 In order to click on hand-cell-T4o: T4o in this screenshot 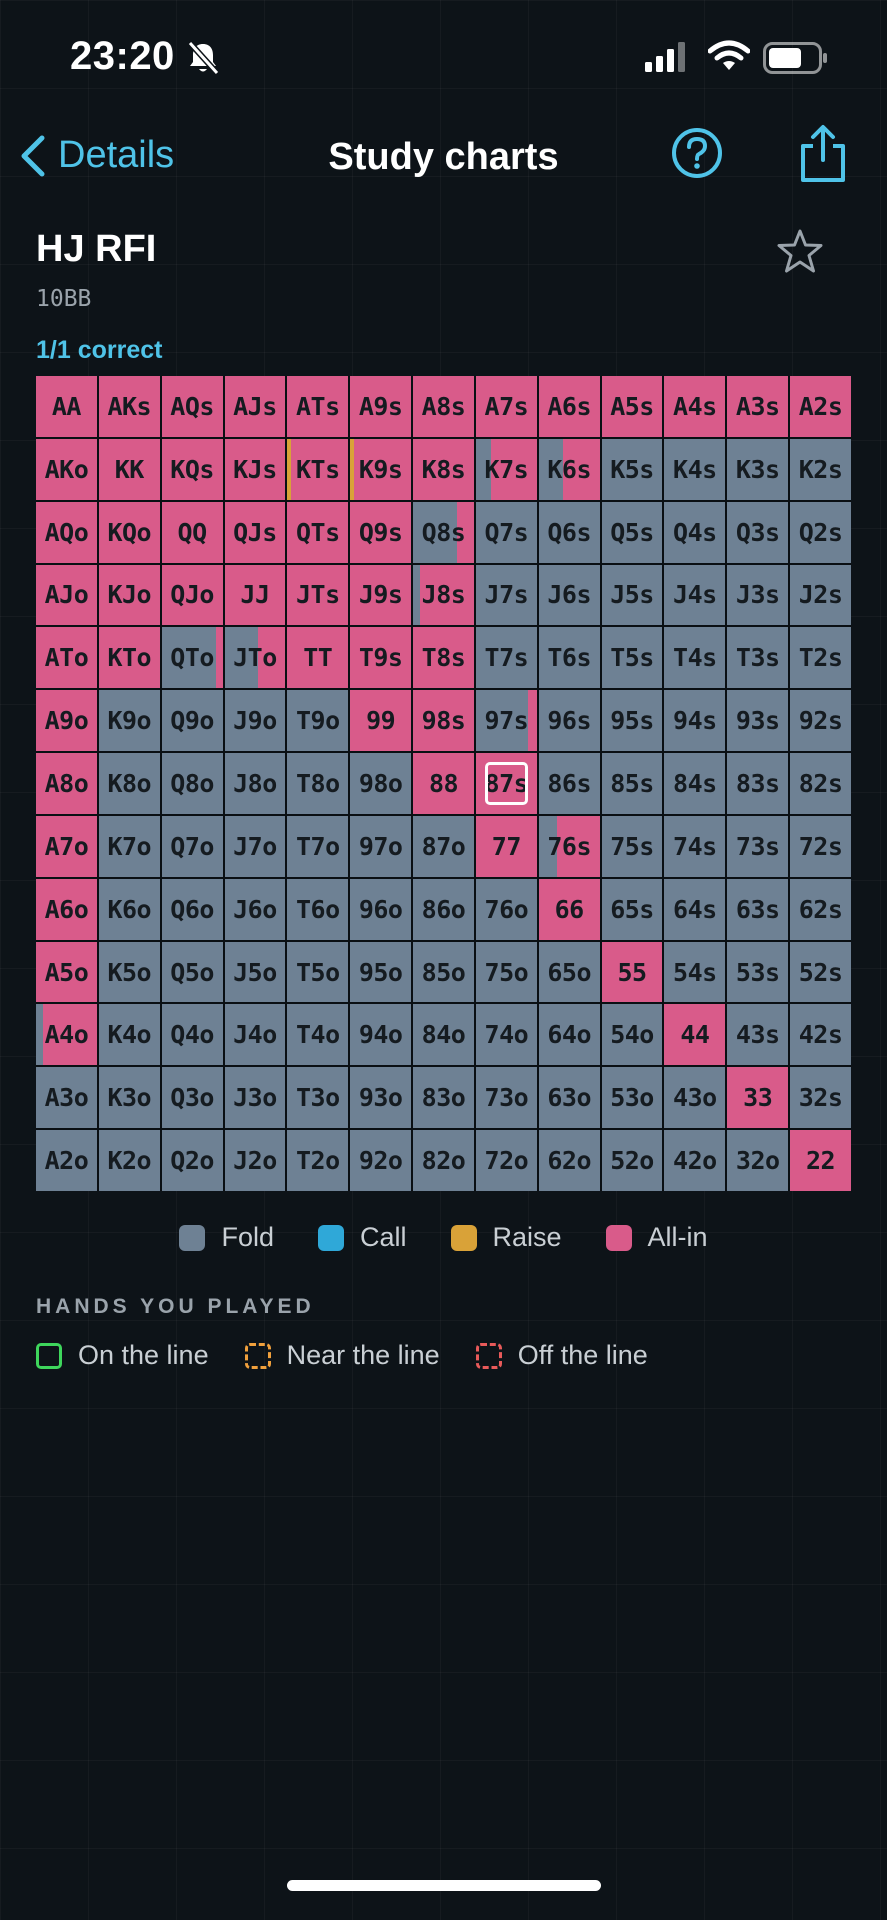, I will do `click(318, 1035)`.